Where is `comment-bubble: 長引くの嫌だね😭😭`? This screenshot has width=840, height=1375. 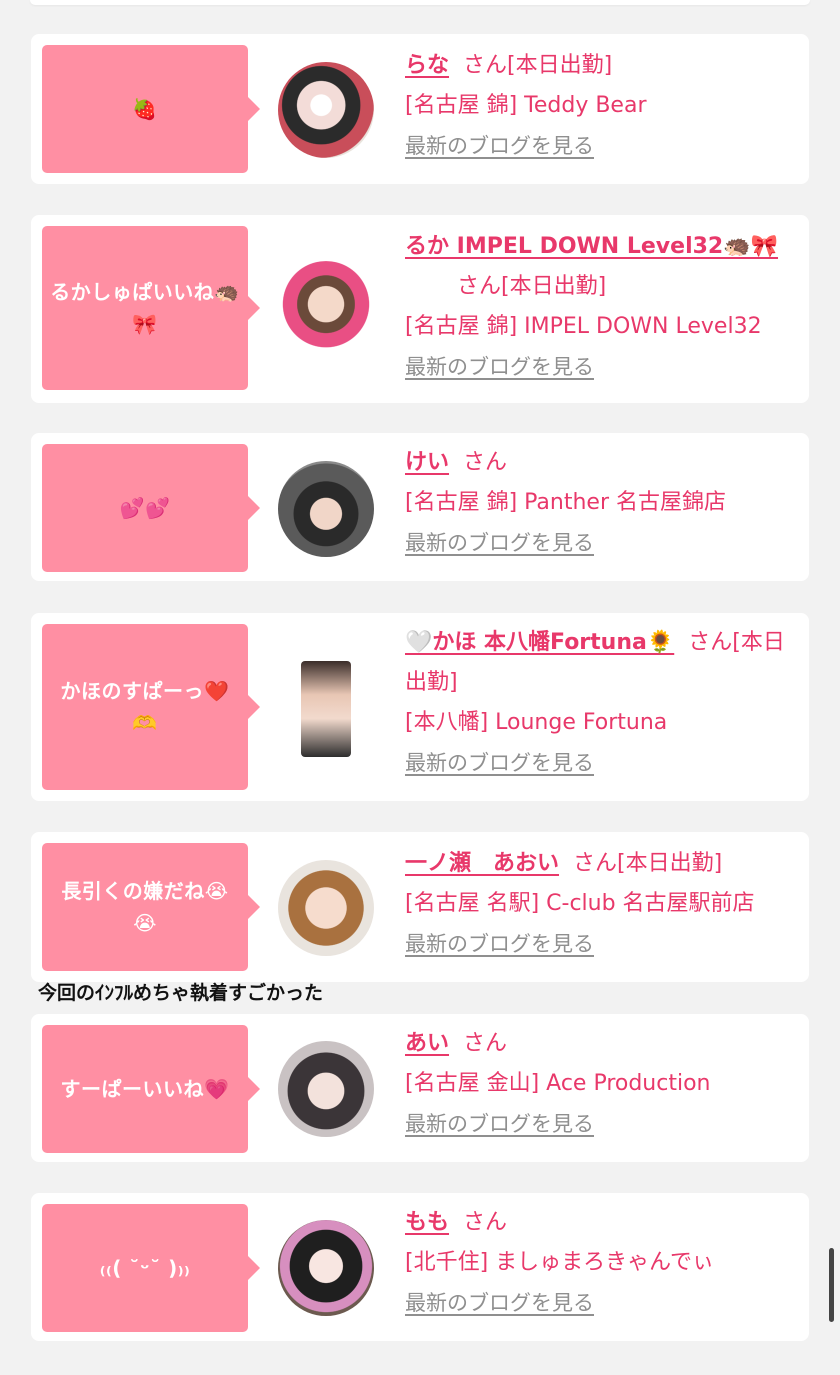
comment-bubble: 長引くの嫌だね😭😭 is located at coordinates (151, 907).